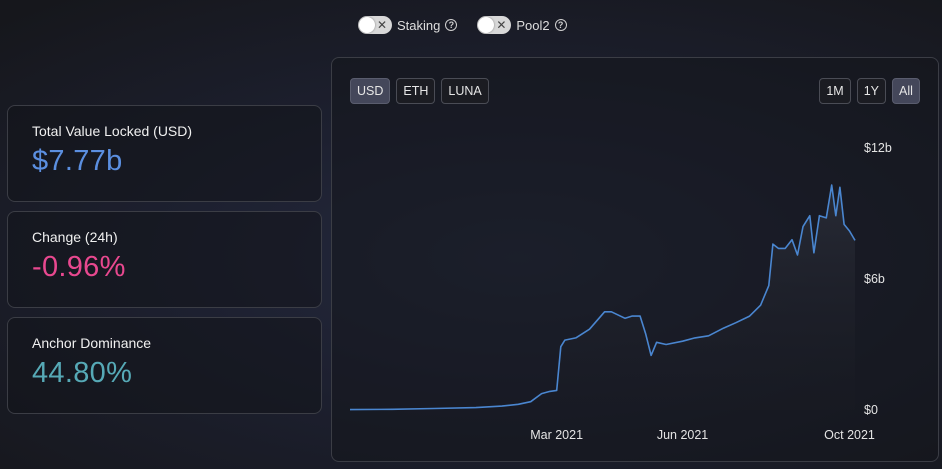  I want to click on y-tick-label: $0, so click(871, 410).